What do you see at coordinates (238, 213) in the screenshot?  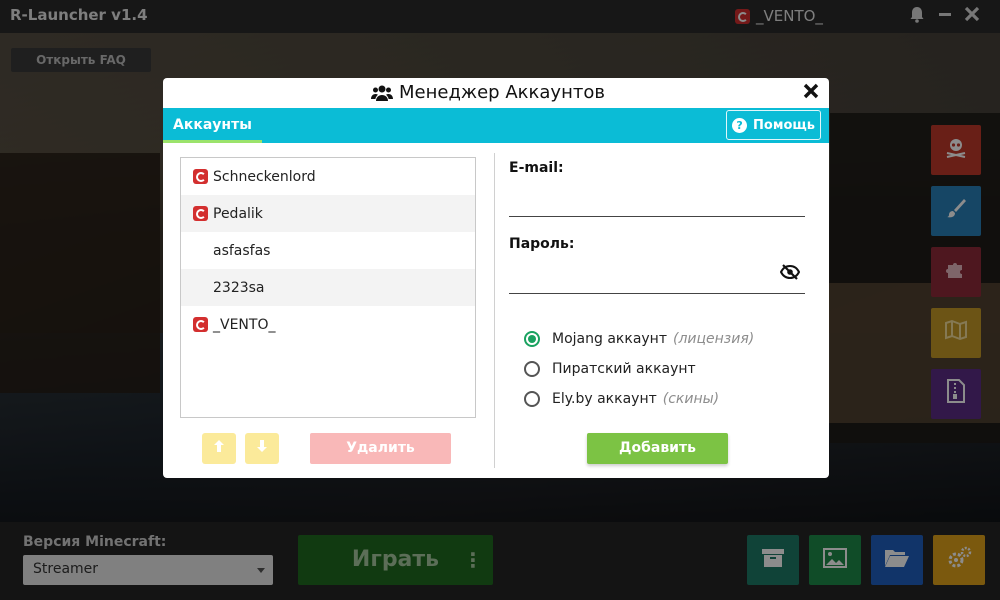 I see `account-name: Pedalik` at bounding box center [238, 213].